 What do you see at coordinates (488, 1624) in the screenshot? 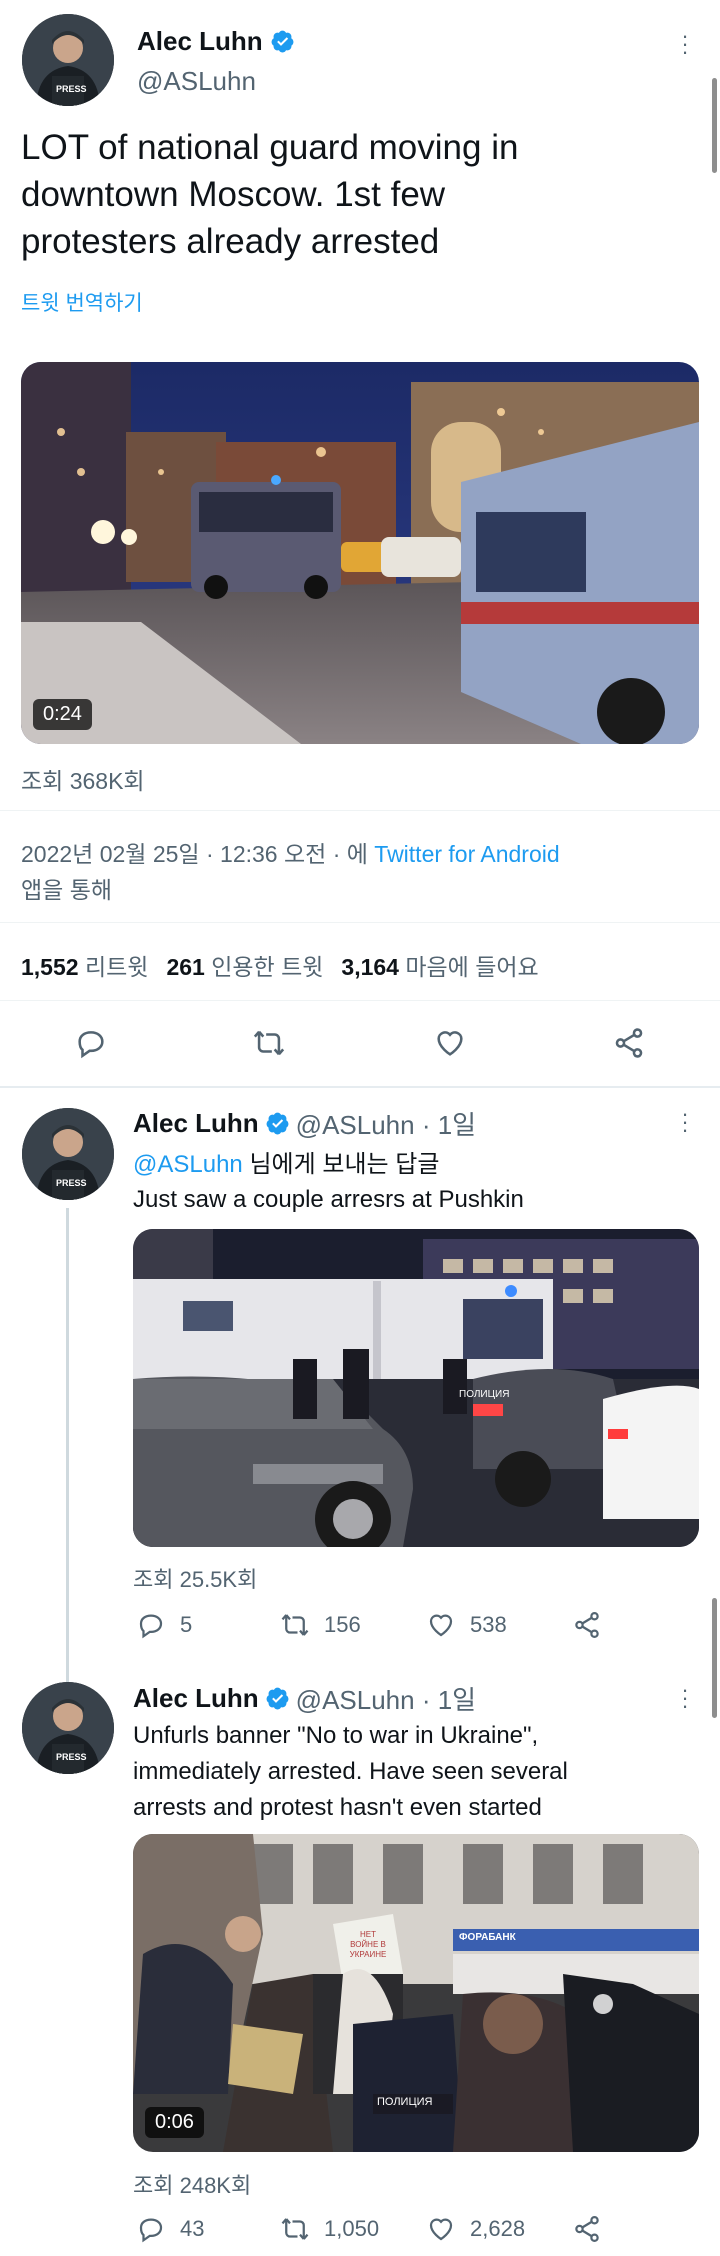
I see `like-count: 538` at bounding box center [488, 1624].